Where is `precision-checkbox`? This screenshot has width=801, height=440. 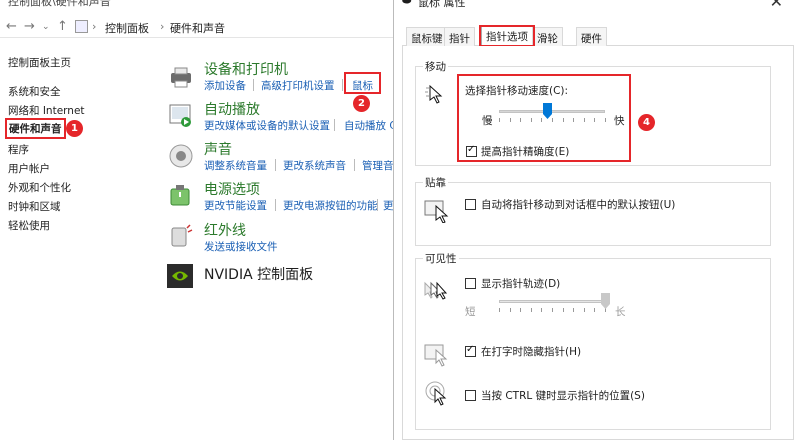
precision-checkbox is located at coordinates (471, 150).